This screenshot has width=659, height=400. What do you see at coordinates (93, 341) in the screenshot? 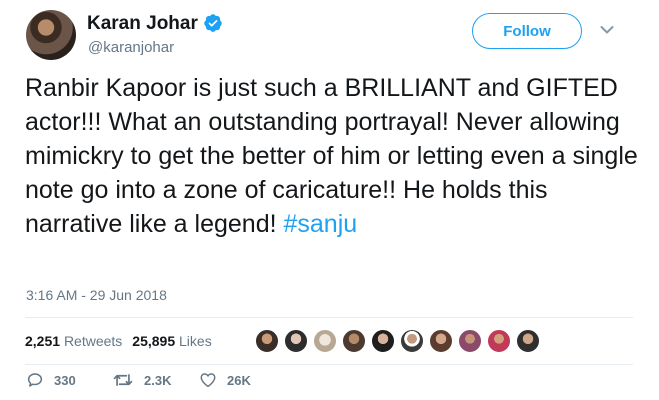
I see `retweets-label: Retweets` at bounding box center [93, 341].